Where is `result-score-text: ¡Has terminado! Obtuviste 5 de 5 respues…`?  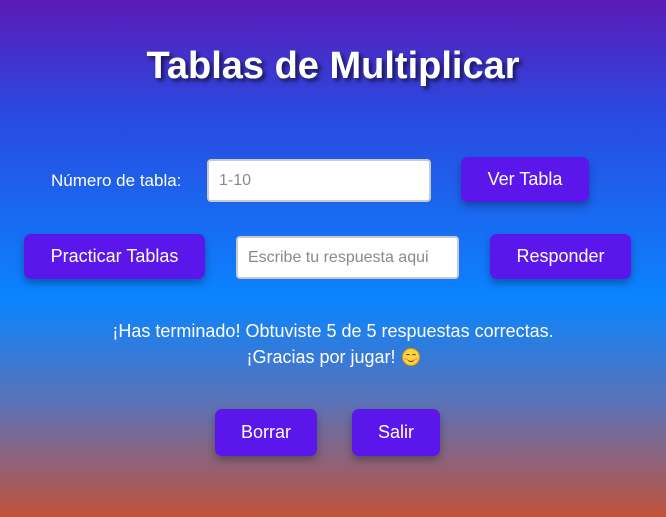 result-score-text: ¡Has terminado! Obtuviste 5 de 5 respues… is located at coordinates (333, 331).